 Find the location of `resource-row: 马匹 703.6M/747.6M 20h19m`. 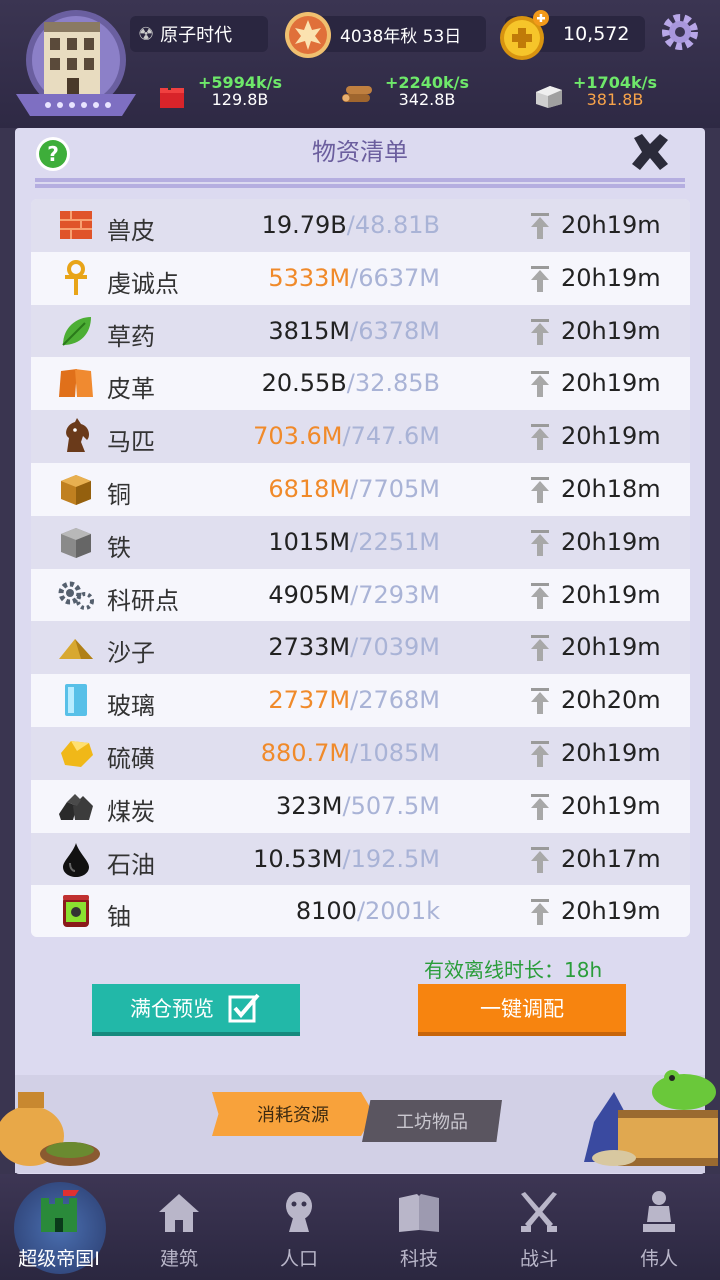

resource-row: 马匹 703.6M/747.6M 20h19m is located at coordinates (360, 436).